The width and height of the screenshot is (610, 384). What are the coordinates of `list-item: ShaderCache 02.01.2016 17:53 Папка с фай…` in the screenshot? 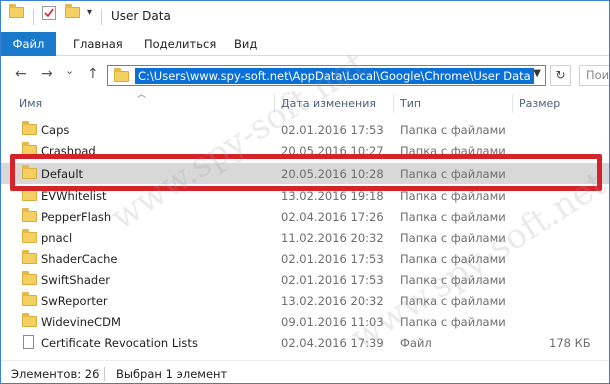 It's located at (305, 258).